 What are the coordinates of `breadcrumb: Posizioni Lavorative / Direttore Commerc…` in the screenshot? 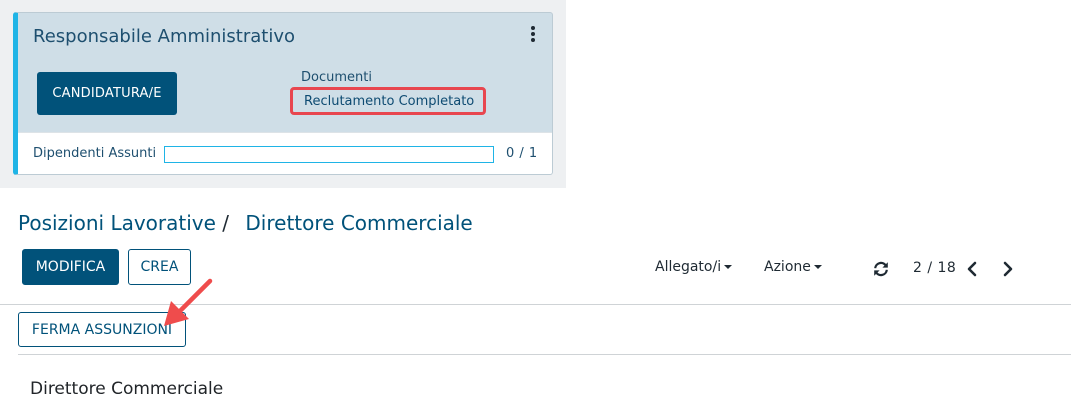 It's located at (245, 223).